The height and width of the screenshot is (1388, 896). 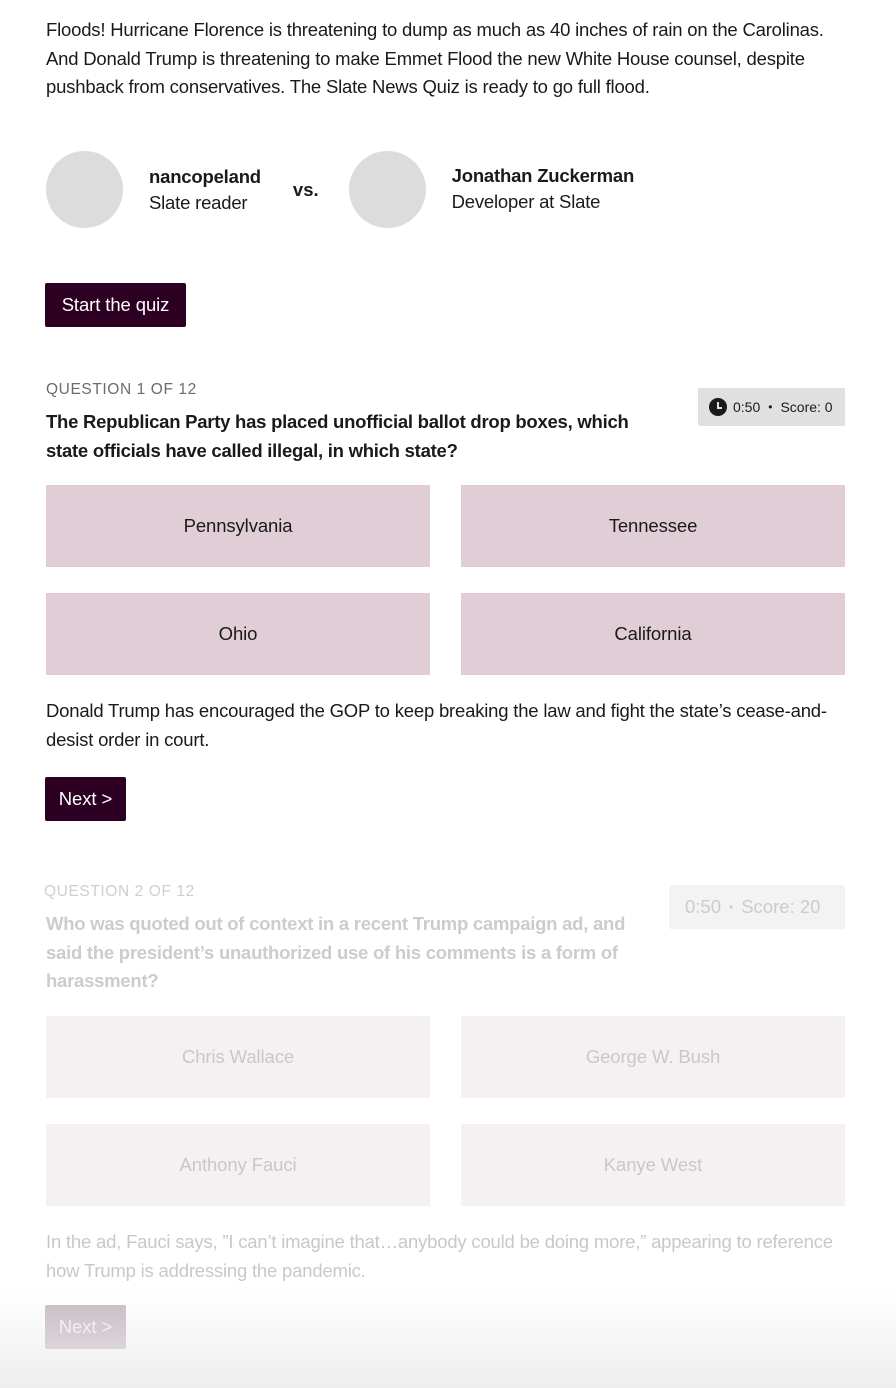 What do you see at coordinates (238, 1057) in the screenshot?
I see `answer-option: Chris Wallace` at bounding box center [238, 1057].